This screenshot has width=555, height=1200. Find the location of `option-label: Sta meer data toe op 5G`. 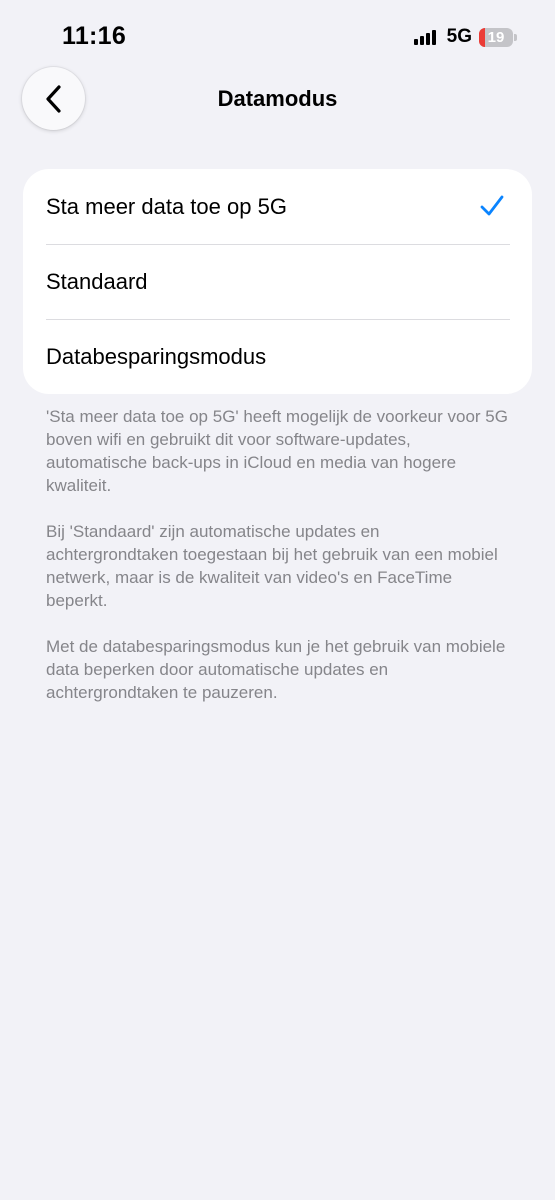

option-label: Sta meer data toe op 5G is located at coordinates (166, 206).